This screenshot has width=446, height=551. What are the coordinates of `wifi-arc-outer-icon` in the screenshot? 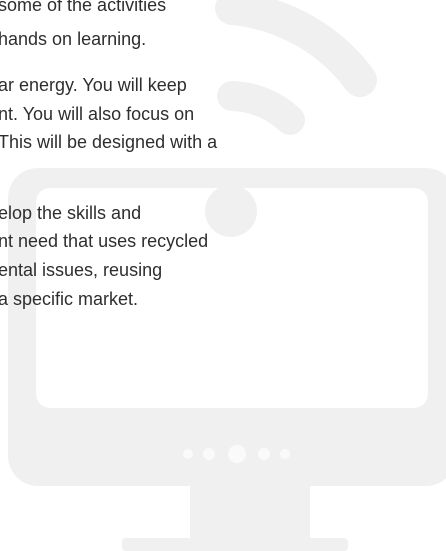 It's located at (296, 48).